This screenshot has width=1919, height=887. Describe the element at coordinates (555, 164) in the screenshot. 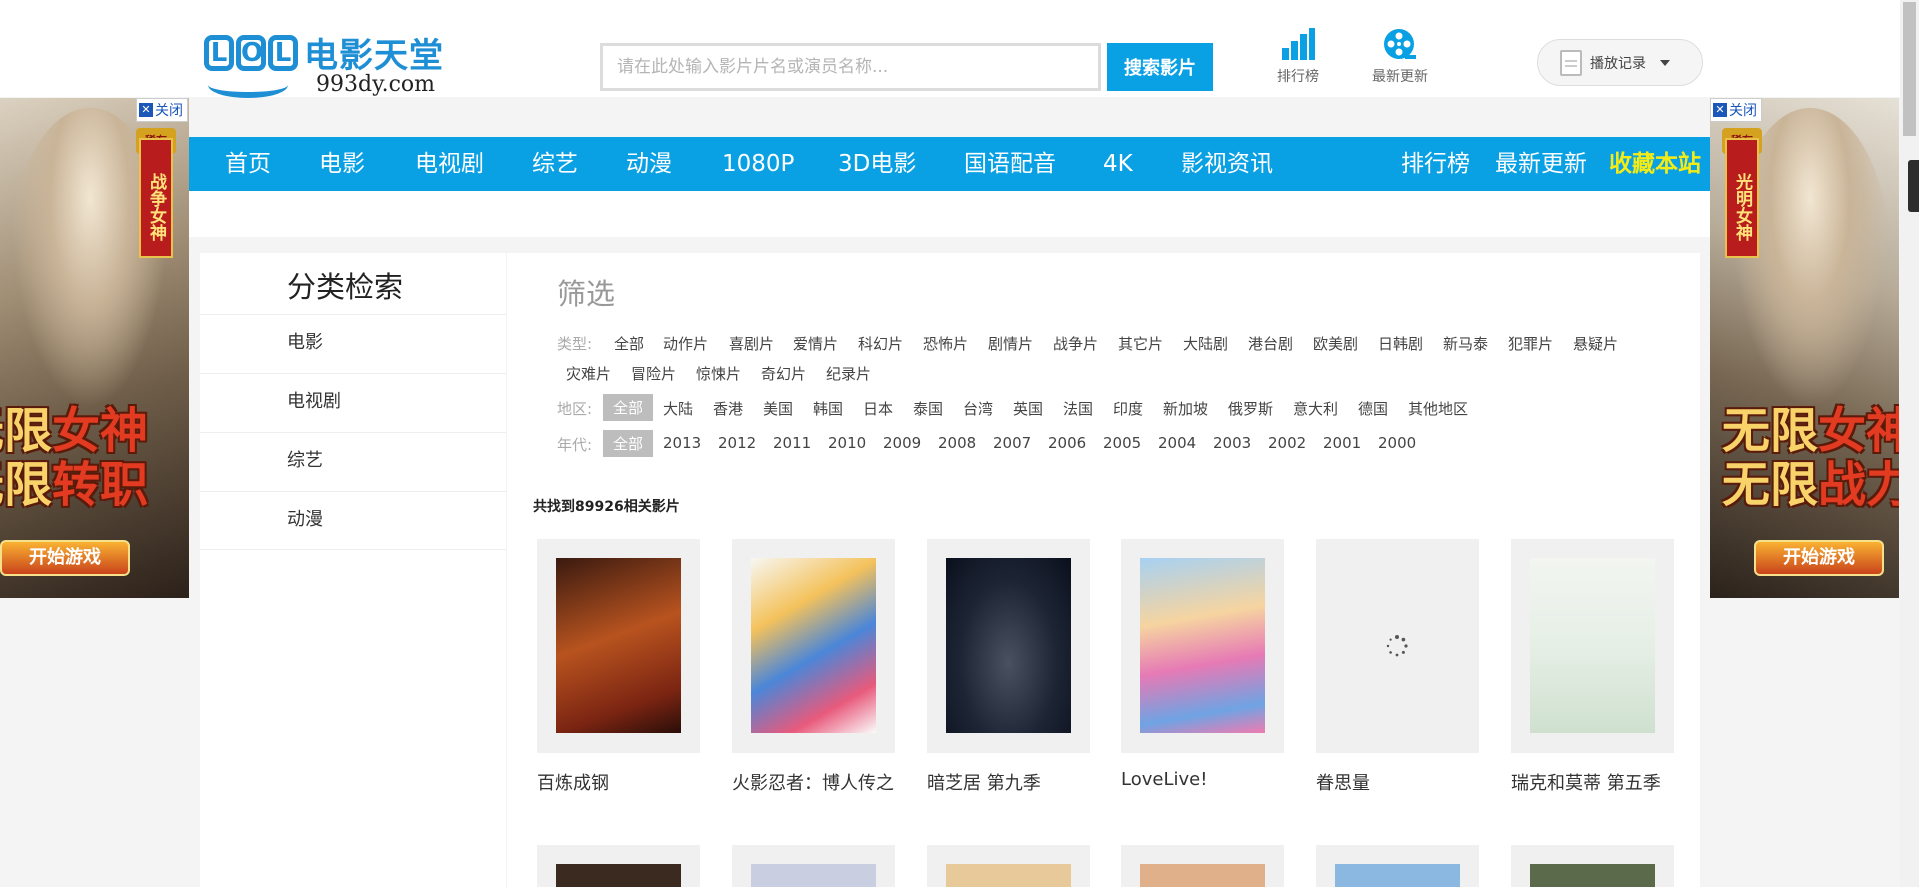

I see `nav-item-variety: 综艺` at that location.